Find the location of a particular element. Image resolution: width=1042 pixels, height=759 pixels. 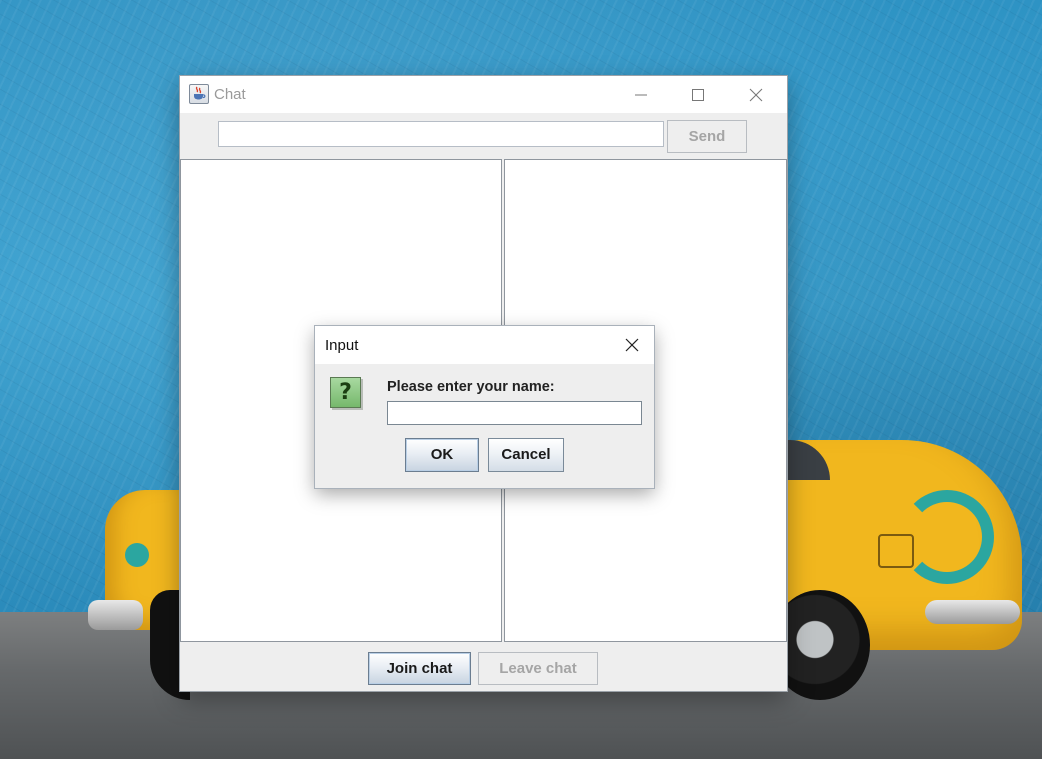

window-title: Chat is located at coordinates (230, 94).